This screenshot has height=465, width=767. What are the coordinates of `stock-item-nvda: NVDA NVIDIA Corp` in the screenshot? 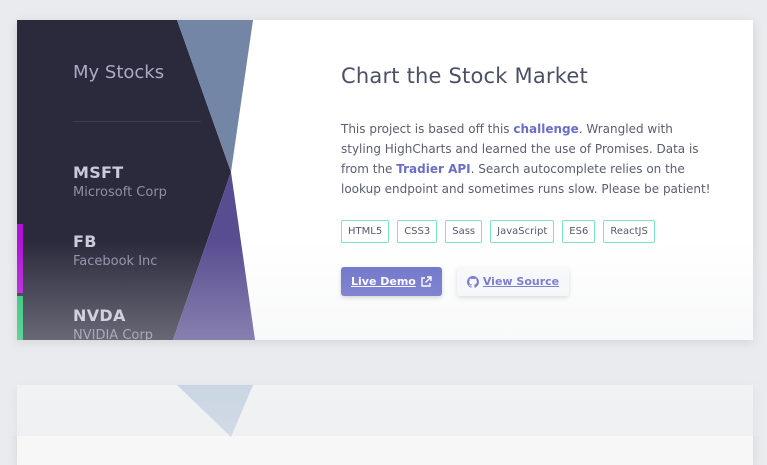 It's located at (113, 323).